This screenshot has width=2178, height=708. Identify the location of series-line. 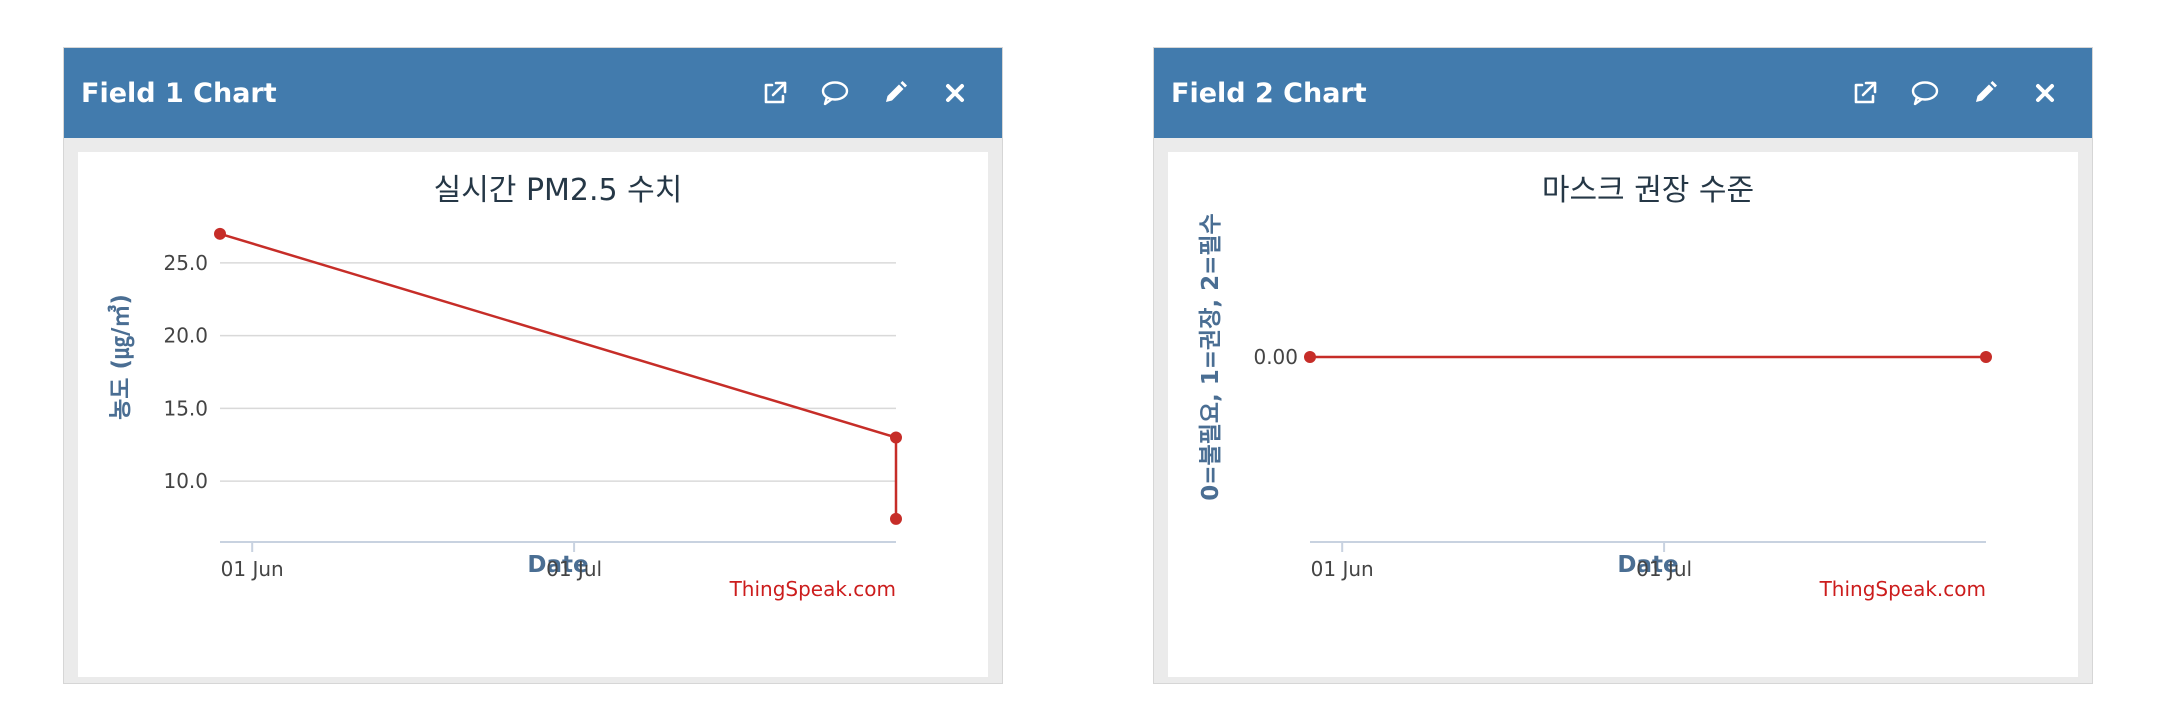
(558, 375).